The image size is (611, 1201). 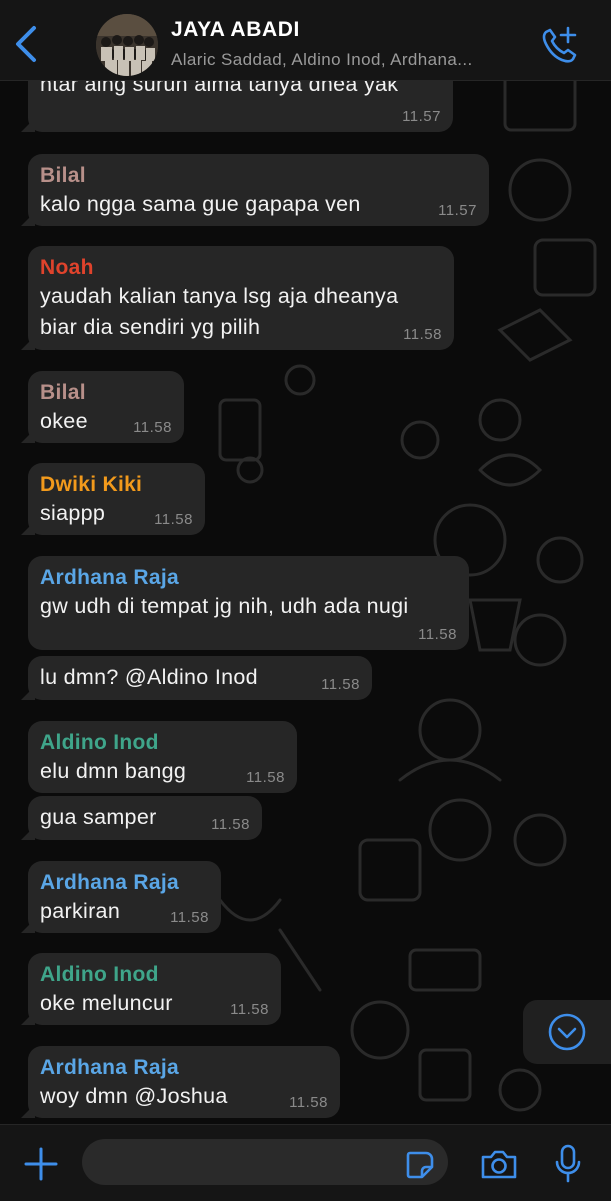 What do you see at coordinates (420, 1165) in the screenshot?
I see `sticker-icon` at bounding box center [420, 1165].